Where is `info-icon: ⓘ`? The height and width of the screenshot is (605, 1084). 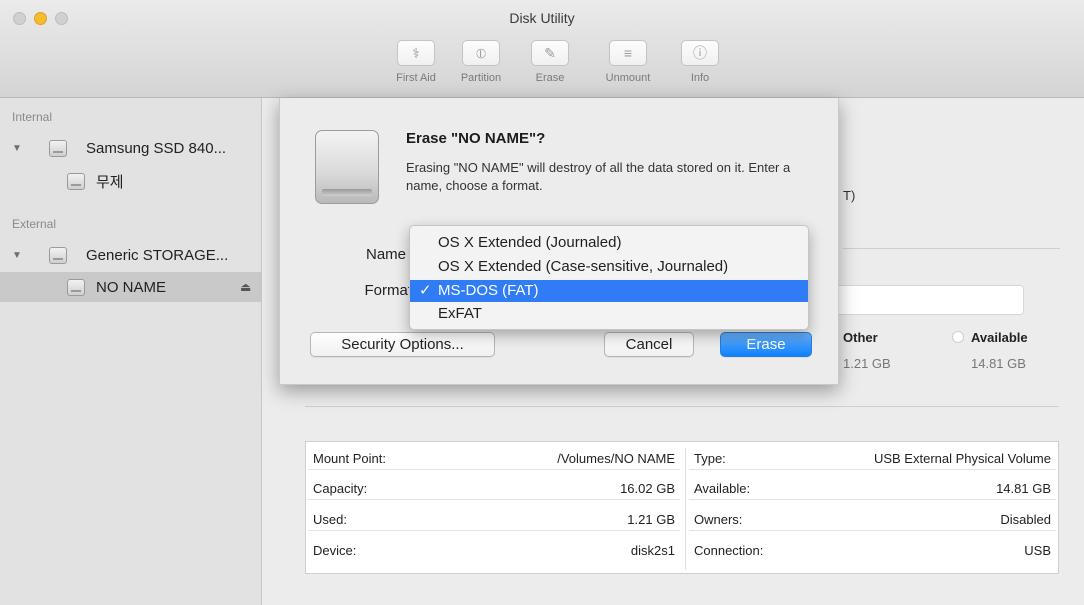
info-icon: ⓘ is located at coordinates (700, 53).